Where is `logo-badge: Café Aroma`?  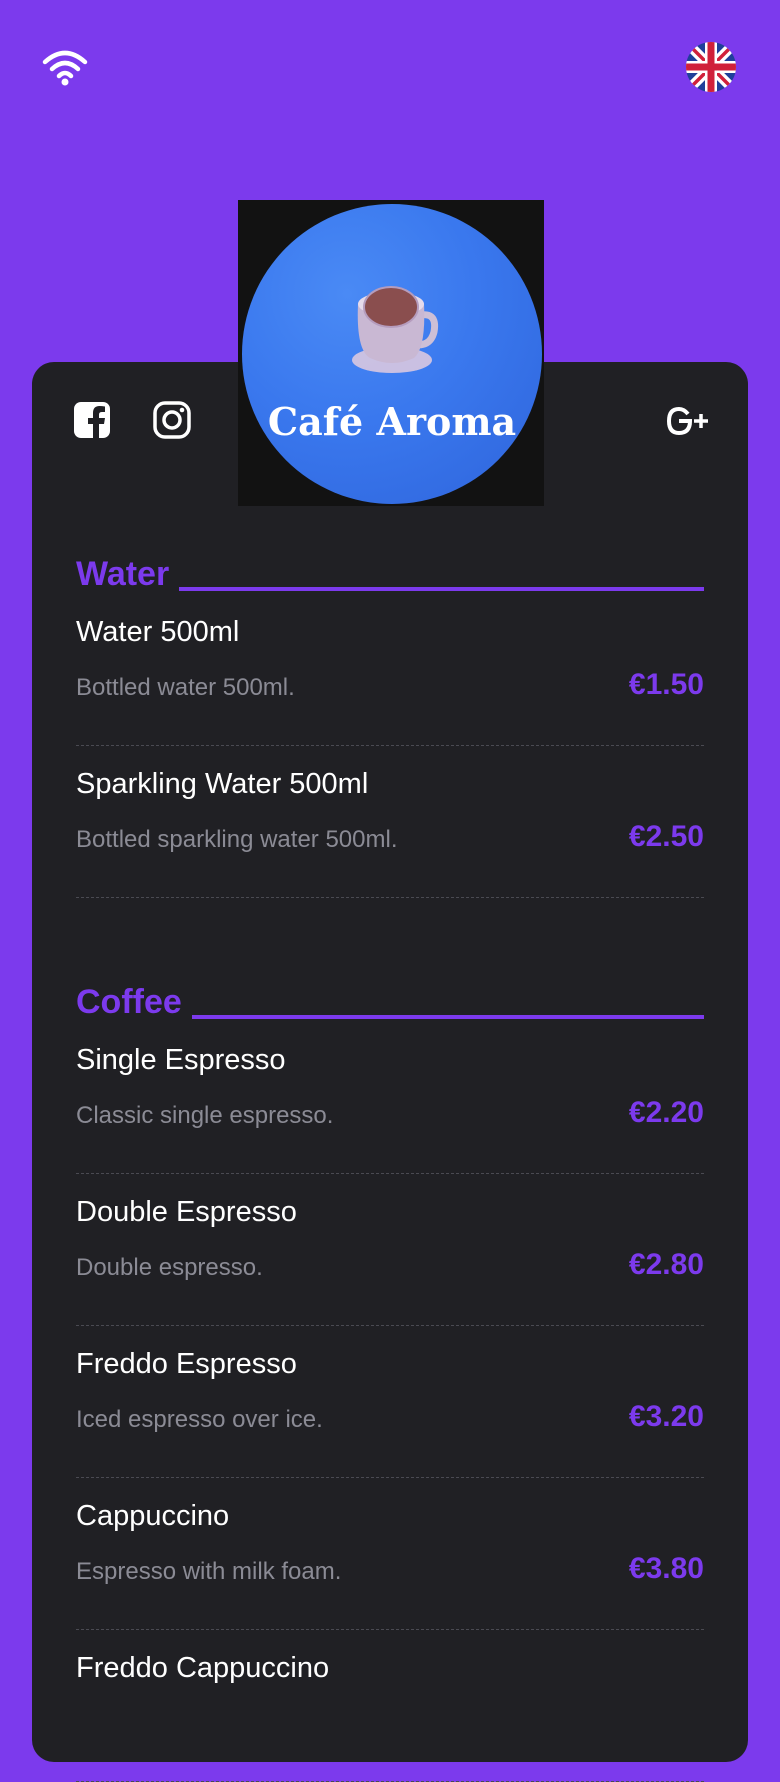 logo-badge: Café Aroma is located at coordinates (392, 354).